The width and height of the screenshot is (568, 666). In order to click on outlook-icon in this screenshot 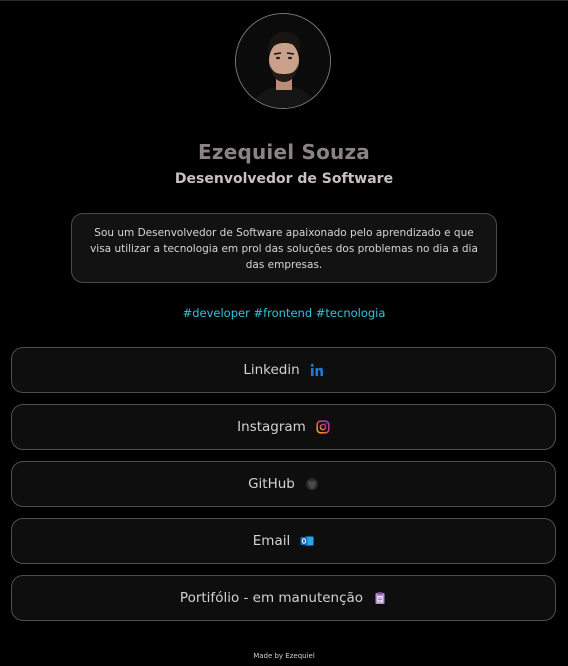, I will do `click(307, 541)`.